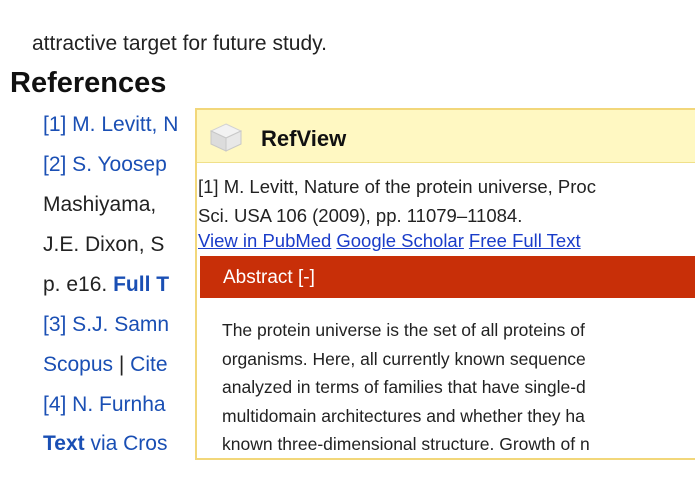 This screenshot has width=695, height=494. What do you see at coordinates (100, 204) in the screenshot?
I see `reference-2-authors-cont: Mashiyama,` at bounding box center [100, 204].